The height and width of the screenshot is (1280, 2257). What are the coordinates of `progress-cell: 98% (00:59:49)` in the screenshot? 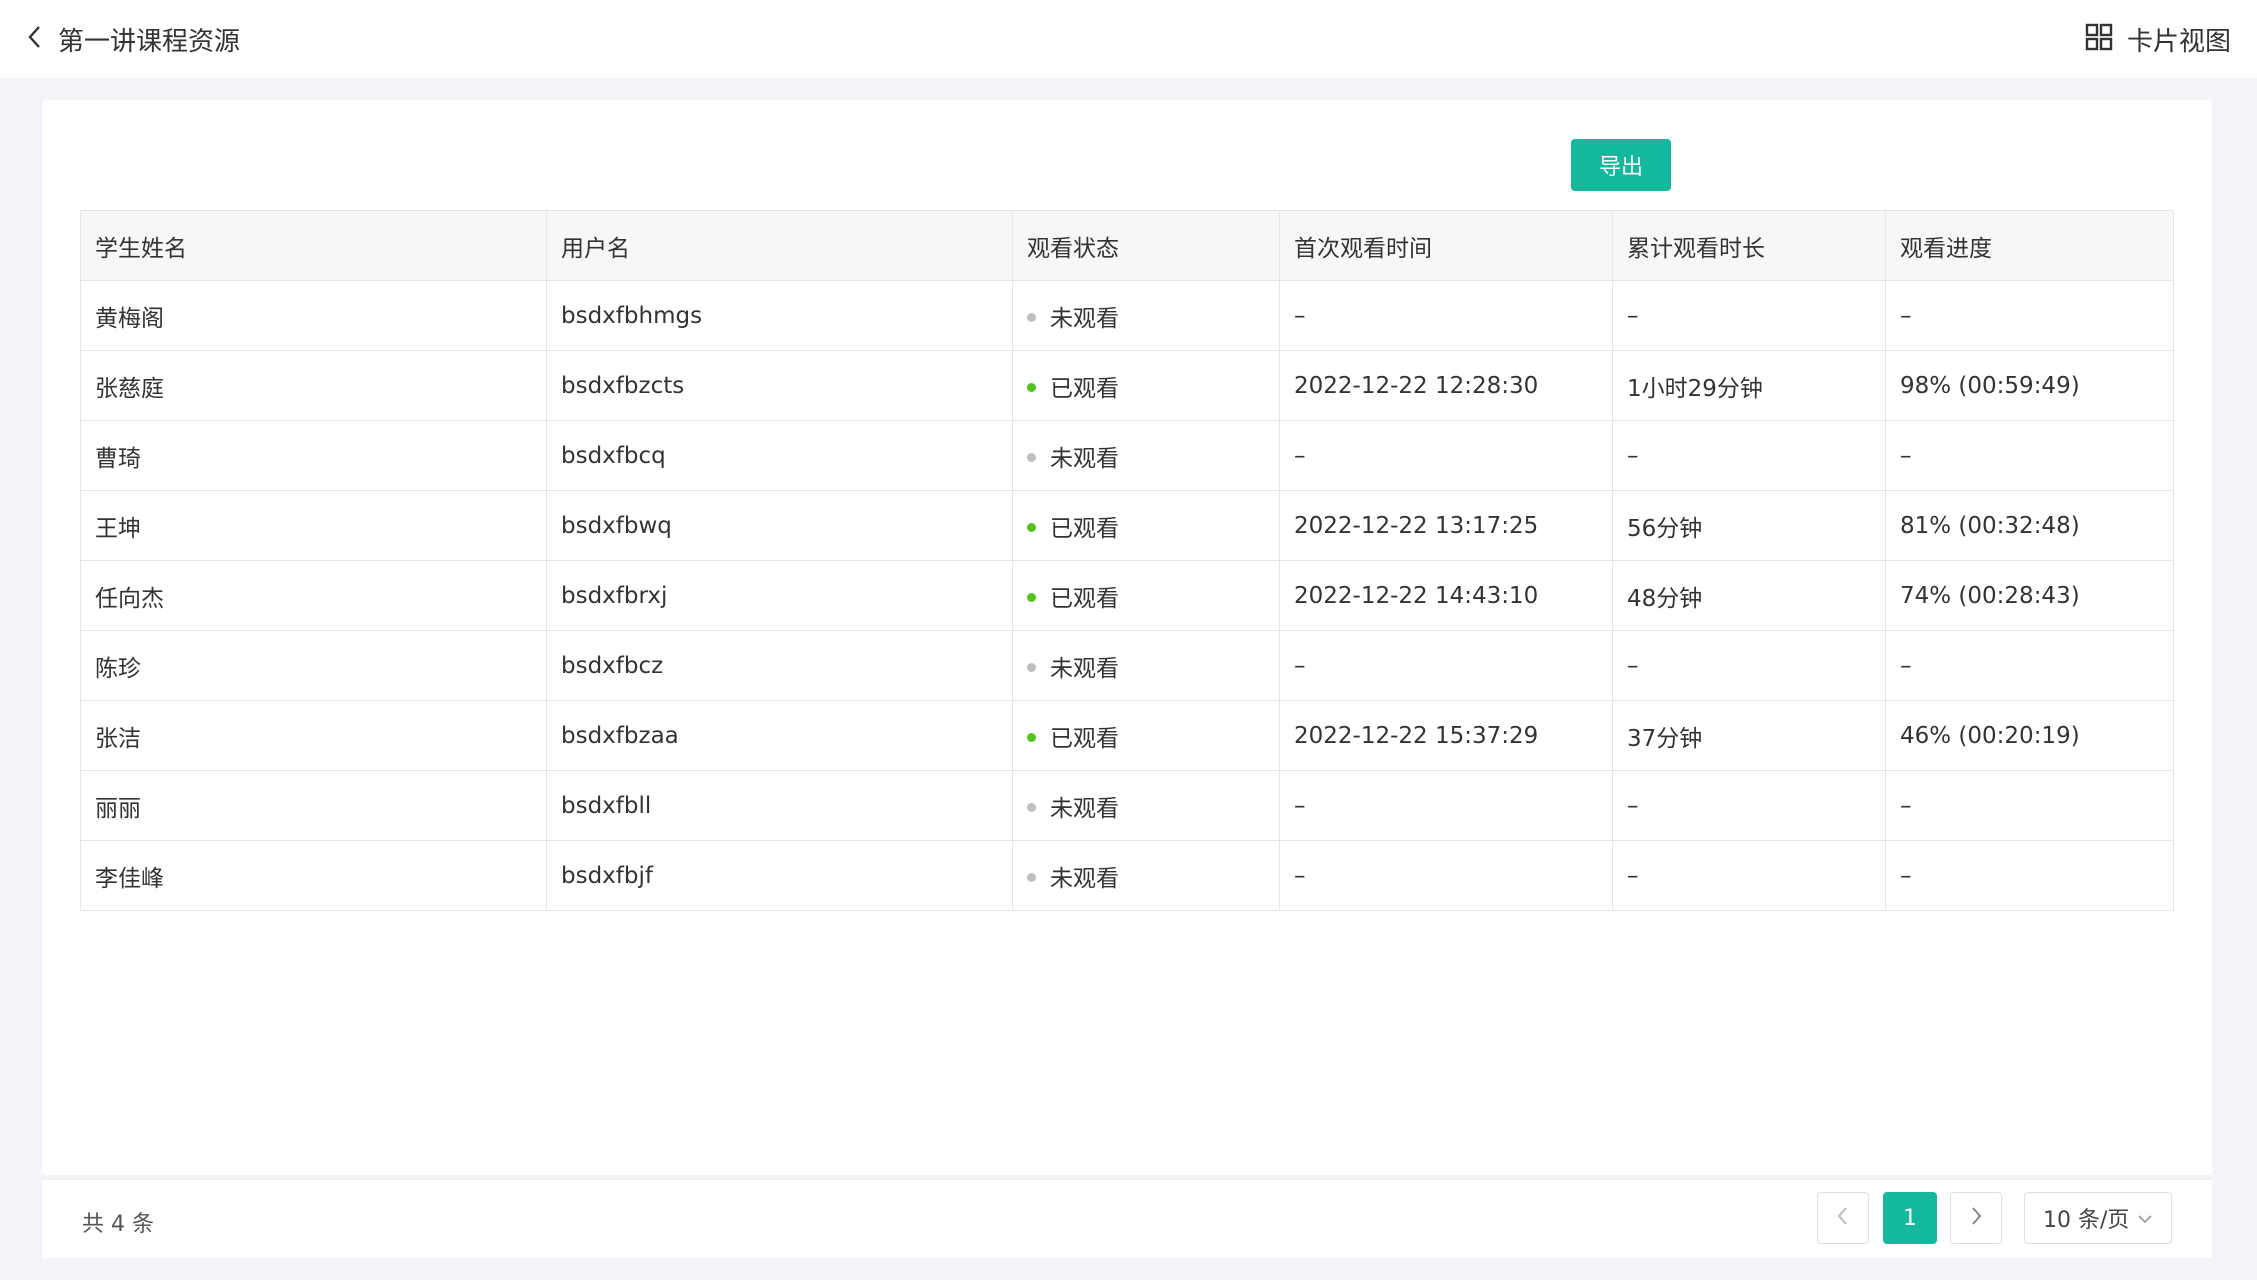 It's located at (2029, 385).